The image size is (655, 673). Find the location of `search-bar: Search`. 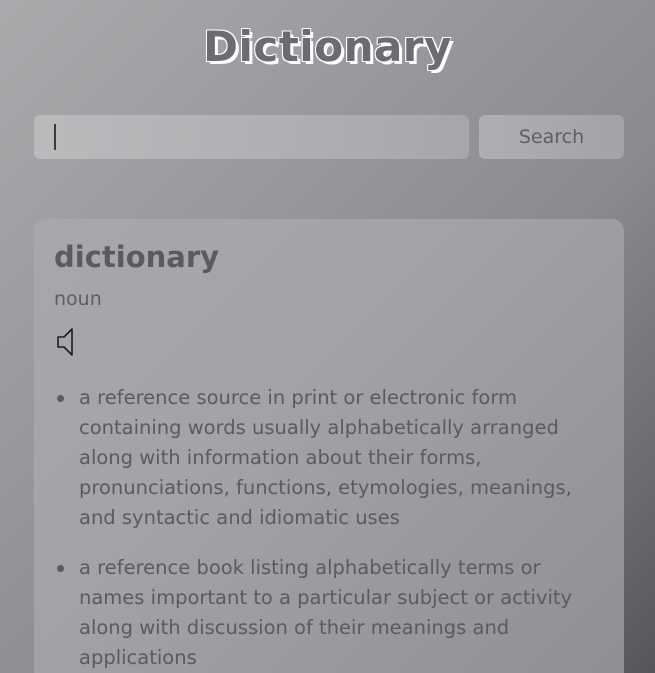

search-bar: Search is located at coordinates (329, 137).